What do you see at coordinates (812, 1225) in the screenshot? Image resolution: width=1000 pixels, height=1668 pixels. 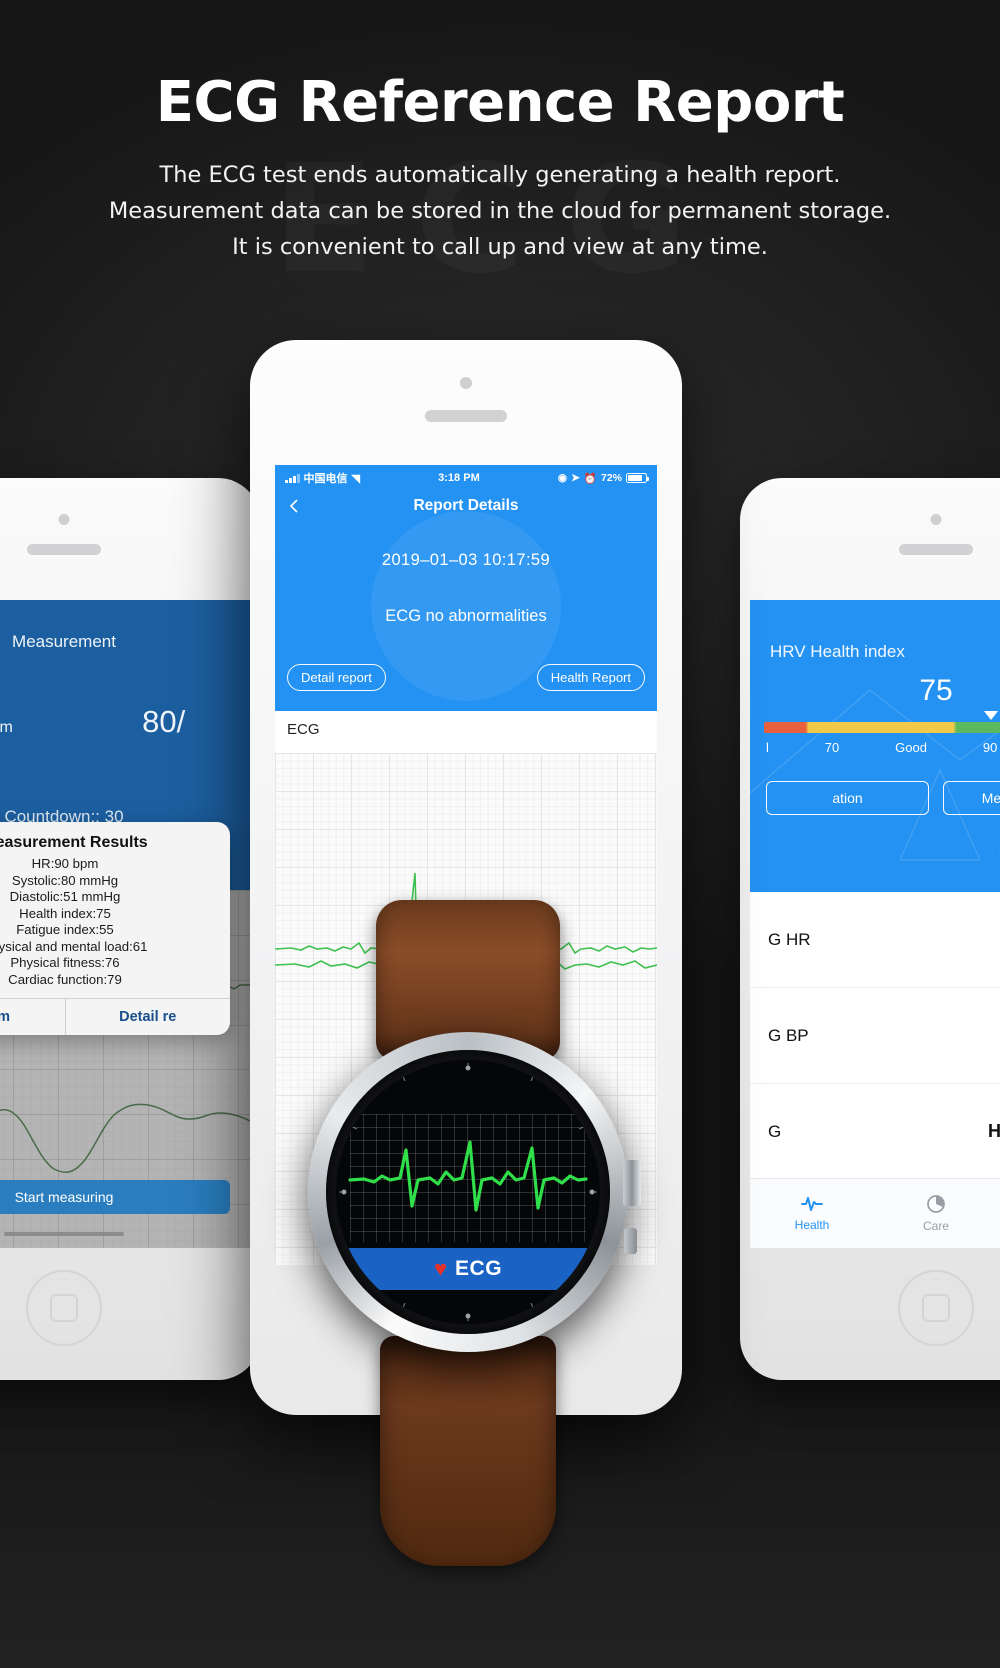 I see `tab-label: Health` at bounding box center [812, 1225].